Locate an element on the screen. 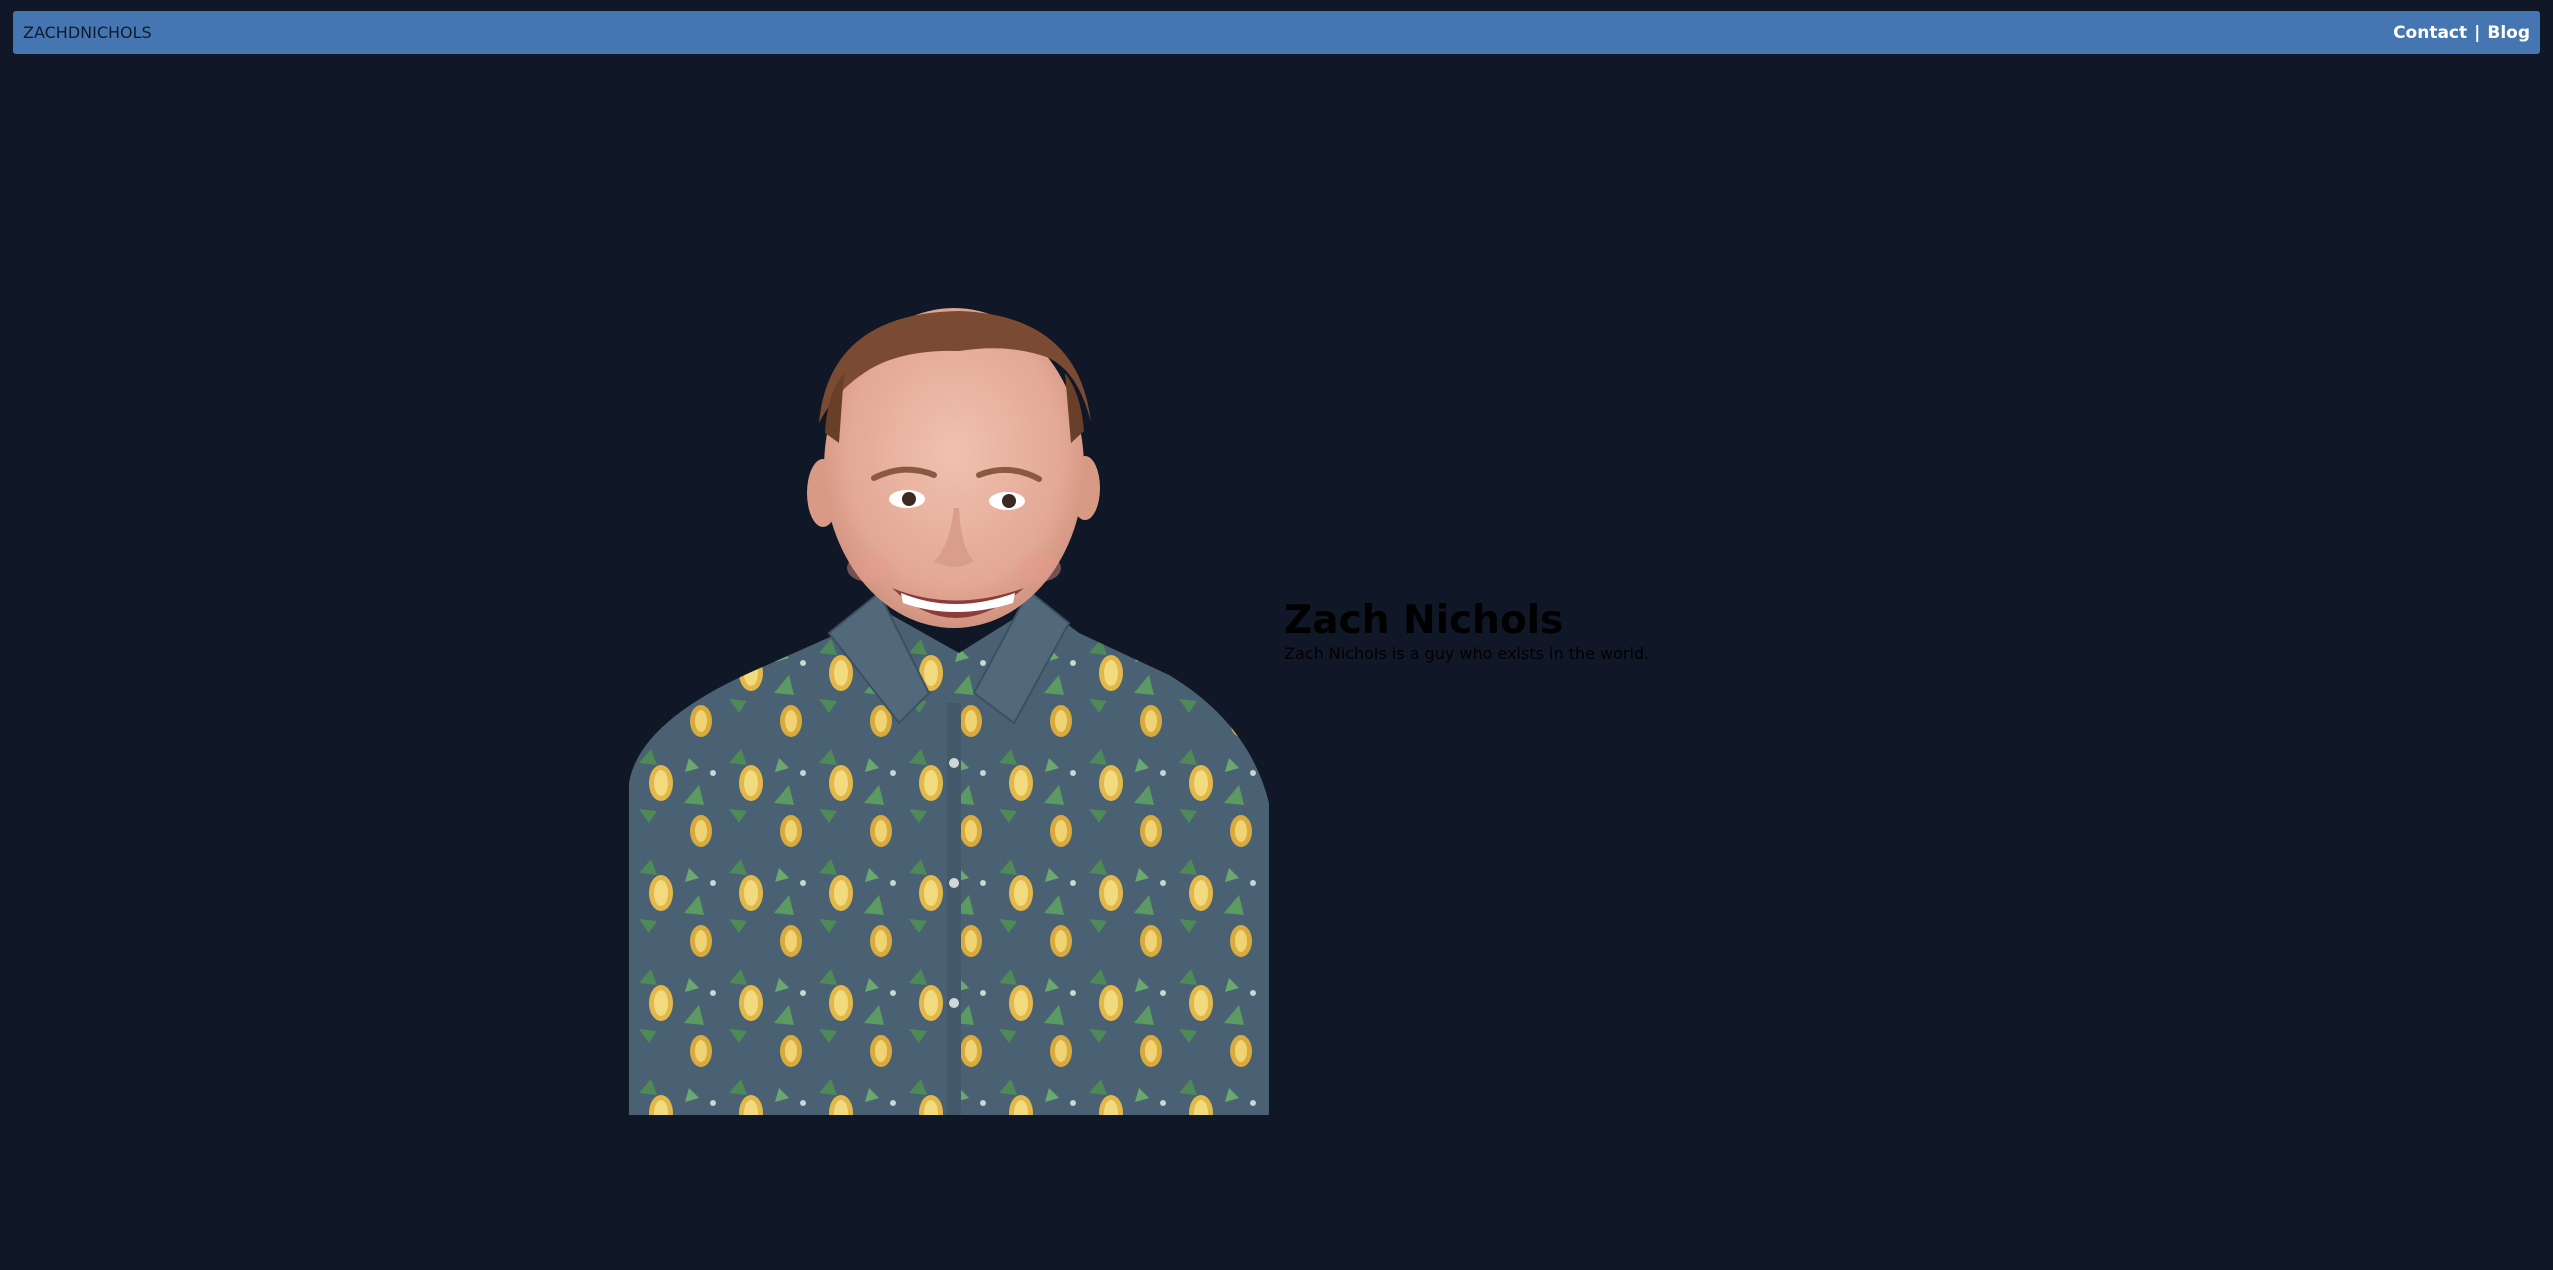 The width and height of the screenshot is (2553, 1270). nav-links: Contact | Blog is located at coordinates (2461, 33).